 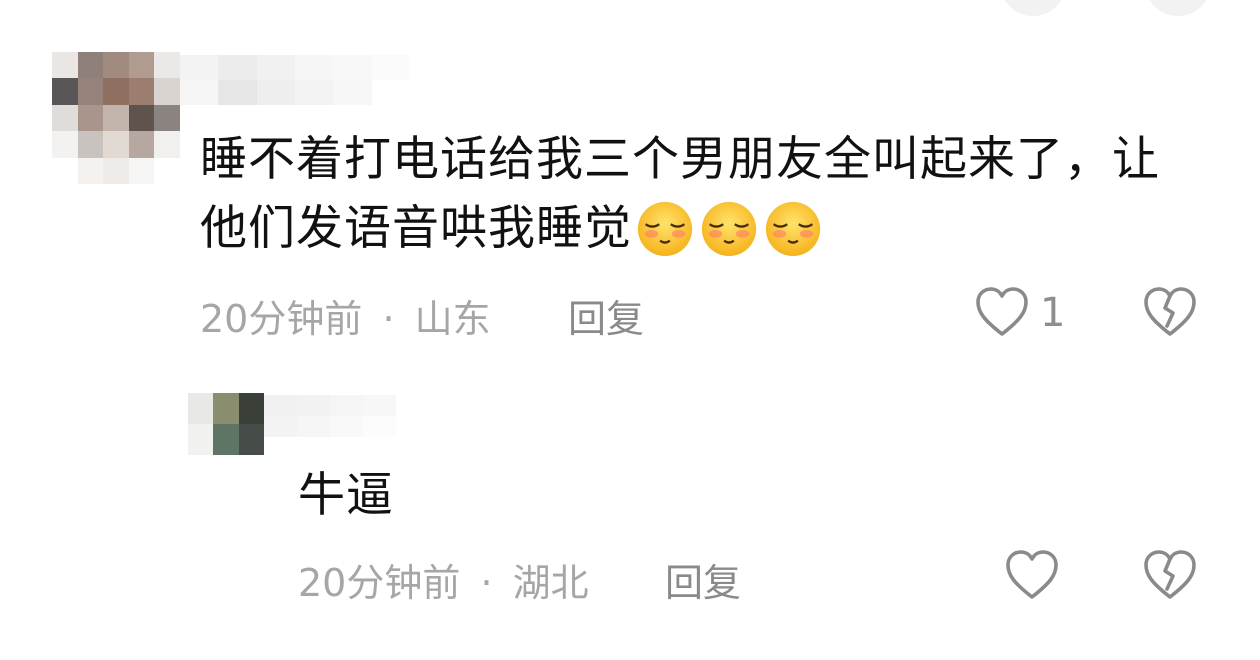 What do you see at coordinates (550, 583) in the screenshot?
I see `comment-location: 湖北` at bounding box center [550, 583].